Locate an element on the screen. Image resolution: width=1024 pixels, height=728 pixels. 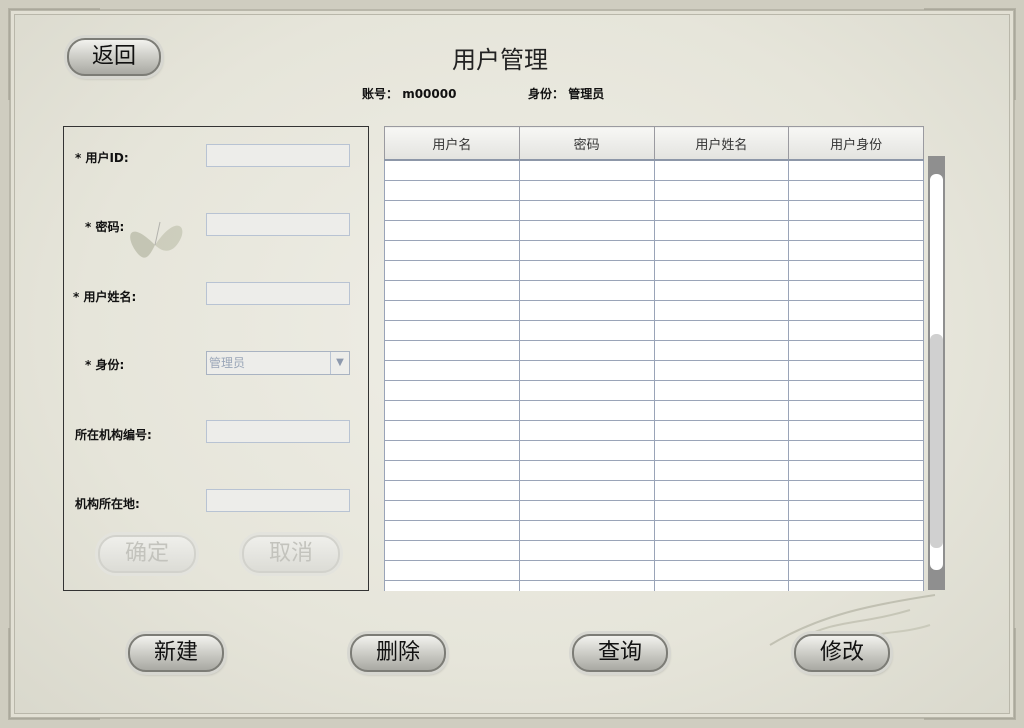
query-button: 查询 is located at coordinates (620, 653).